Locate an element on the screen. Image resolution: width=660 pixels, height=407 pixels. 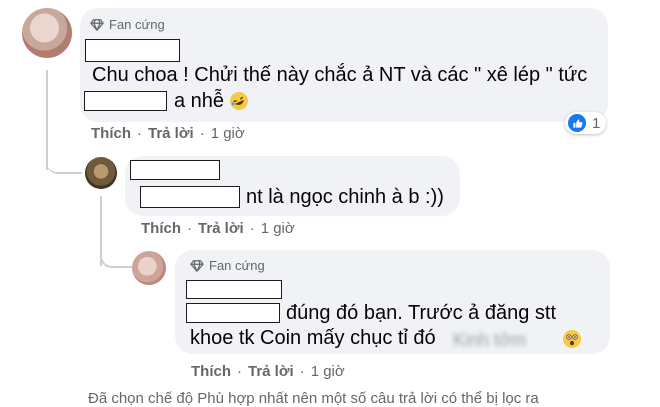
like-icon is located at coordinates (577, 123).